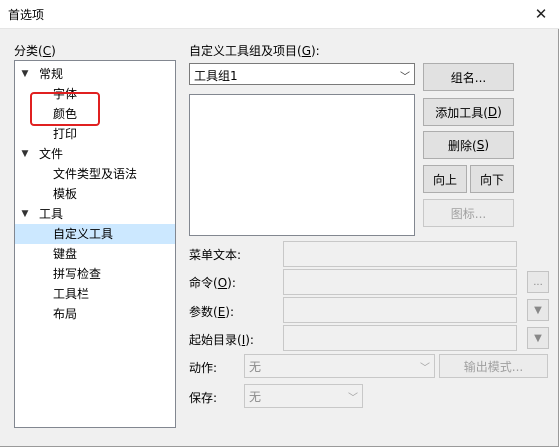 This screenshot has width=560, height=448. I want to click on startdir-field, so click(400, 338).